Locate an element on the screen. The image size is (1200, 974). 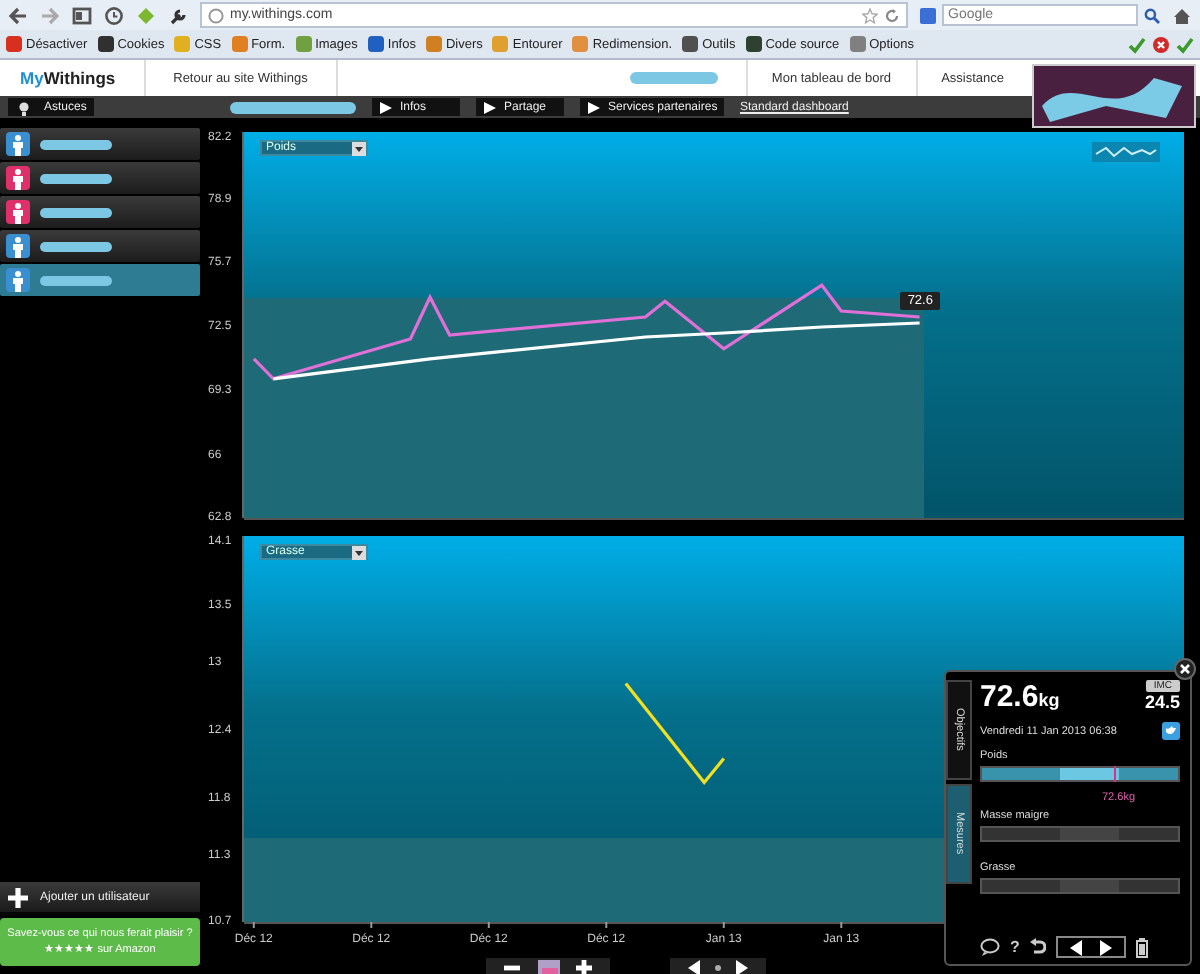
globe-icon is located at coordinates (216, 15).